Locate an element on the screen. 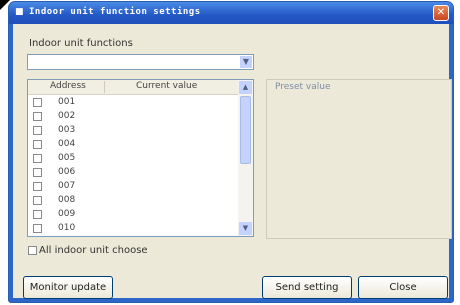 The image size is (460, 305). list-item: 007 is located at coordinates (133, 186).